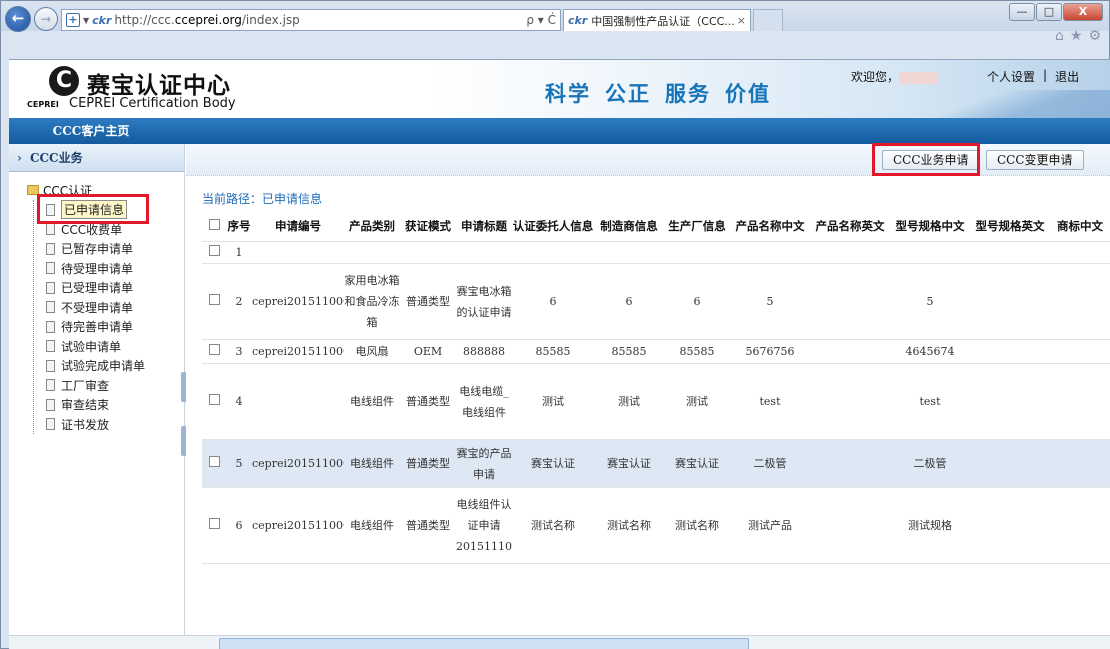 This screenshot has height=649, width=1110. I want to click on site-logo-icon: ckr, so click(102, 20).